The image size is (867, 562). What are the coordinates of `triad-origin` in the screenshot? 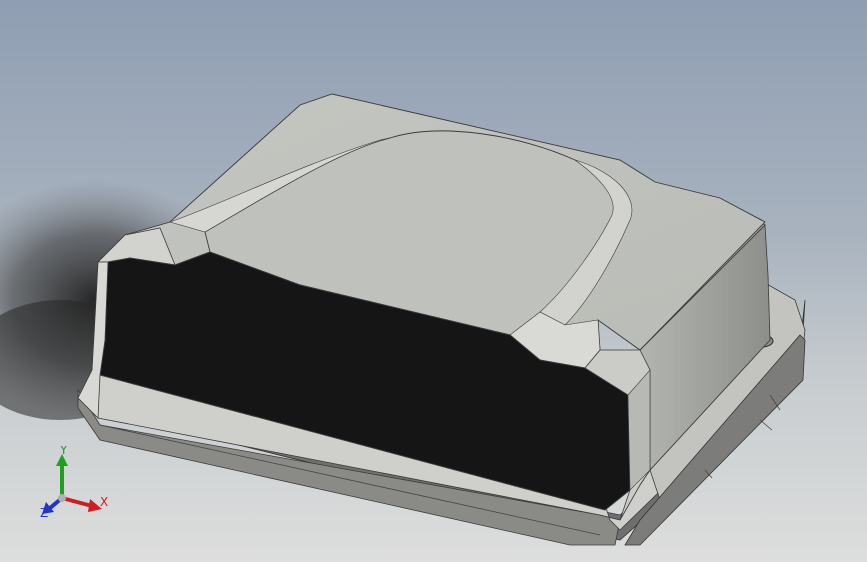 It's located at (62, 498).